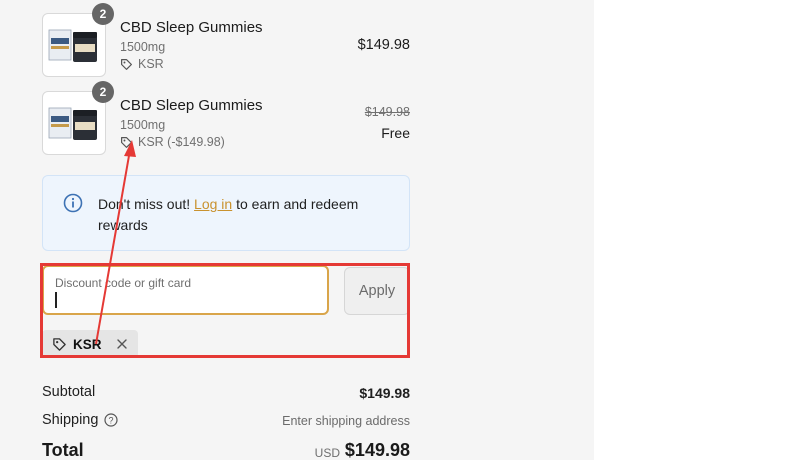  What do you see at coordinates (346, 421) in the screenshot?
I see `shipping-value: Enter shipping address` at bounding box center [346, 421].